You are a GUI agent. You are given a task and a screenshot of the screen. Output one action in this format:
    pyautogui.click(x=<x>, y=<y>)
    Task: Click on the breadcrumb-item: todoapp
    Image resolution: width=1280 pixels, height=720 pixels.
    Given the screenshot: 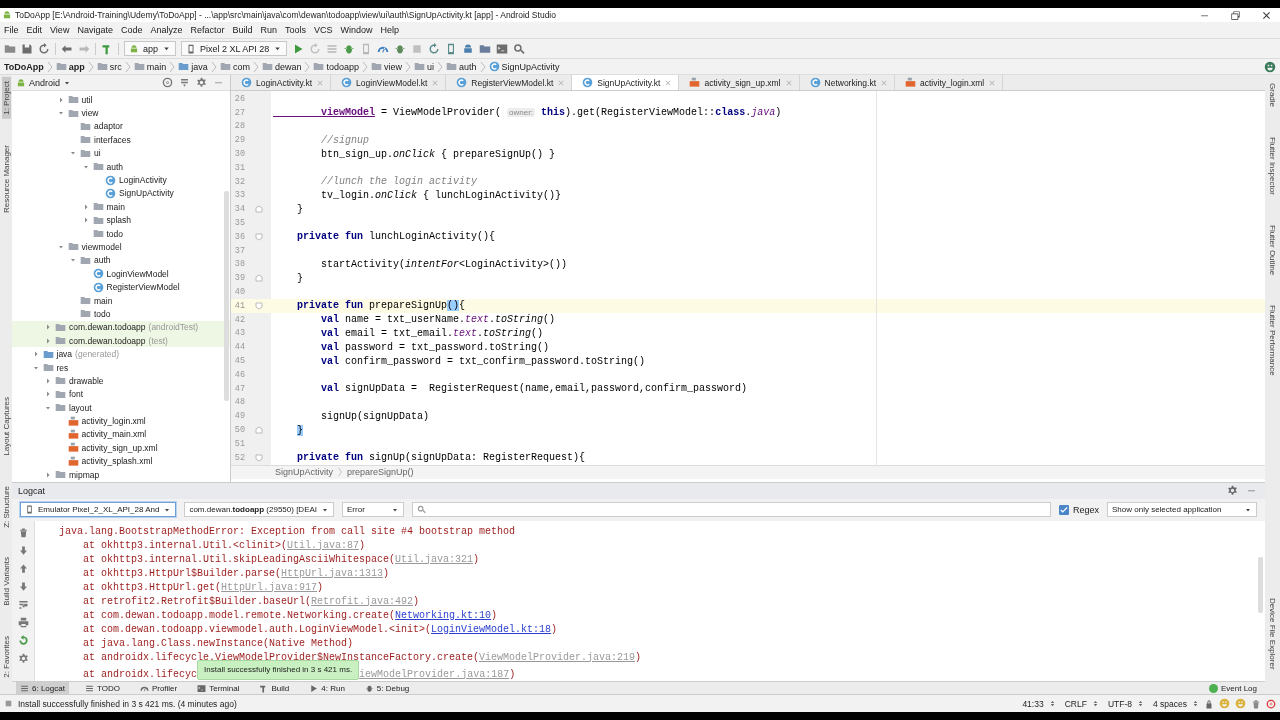 What is the action you would take?
    pyautogui.click(x=336, y=66)
    